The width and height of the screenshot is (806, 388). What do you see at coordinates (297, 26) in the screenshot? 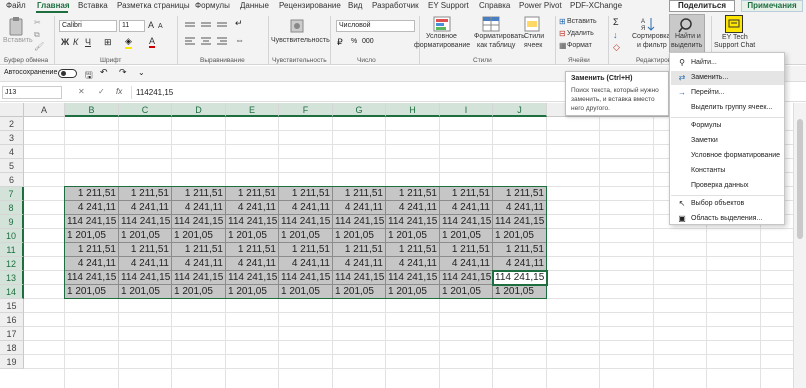
I see `sensitivity-icon` at bounding box center [297, 26].